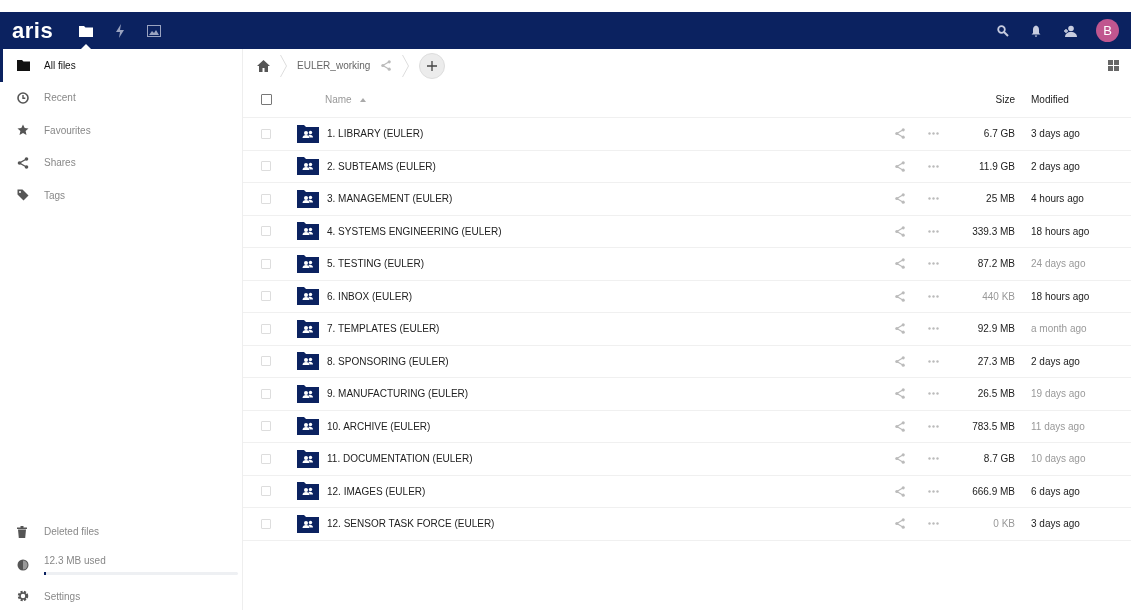  What do you see at coordinates (121, 97) in the screenshot?
I see `sidebar-item: Recent` at bounding box center [121, 97].